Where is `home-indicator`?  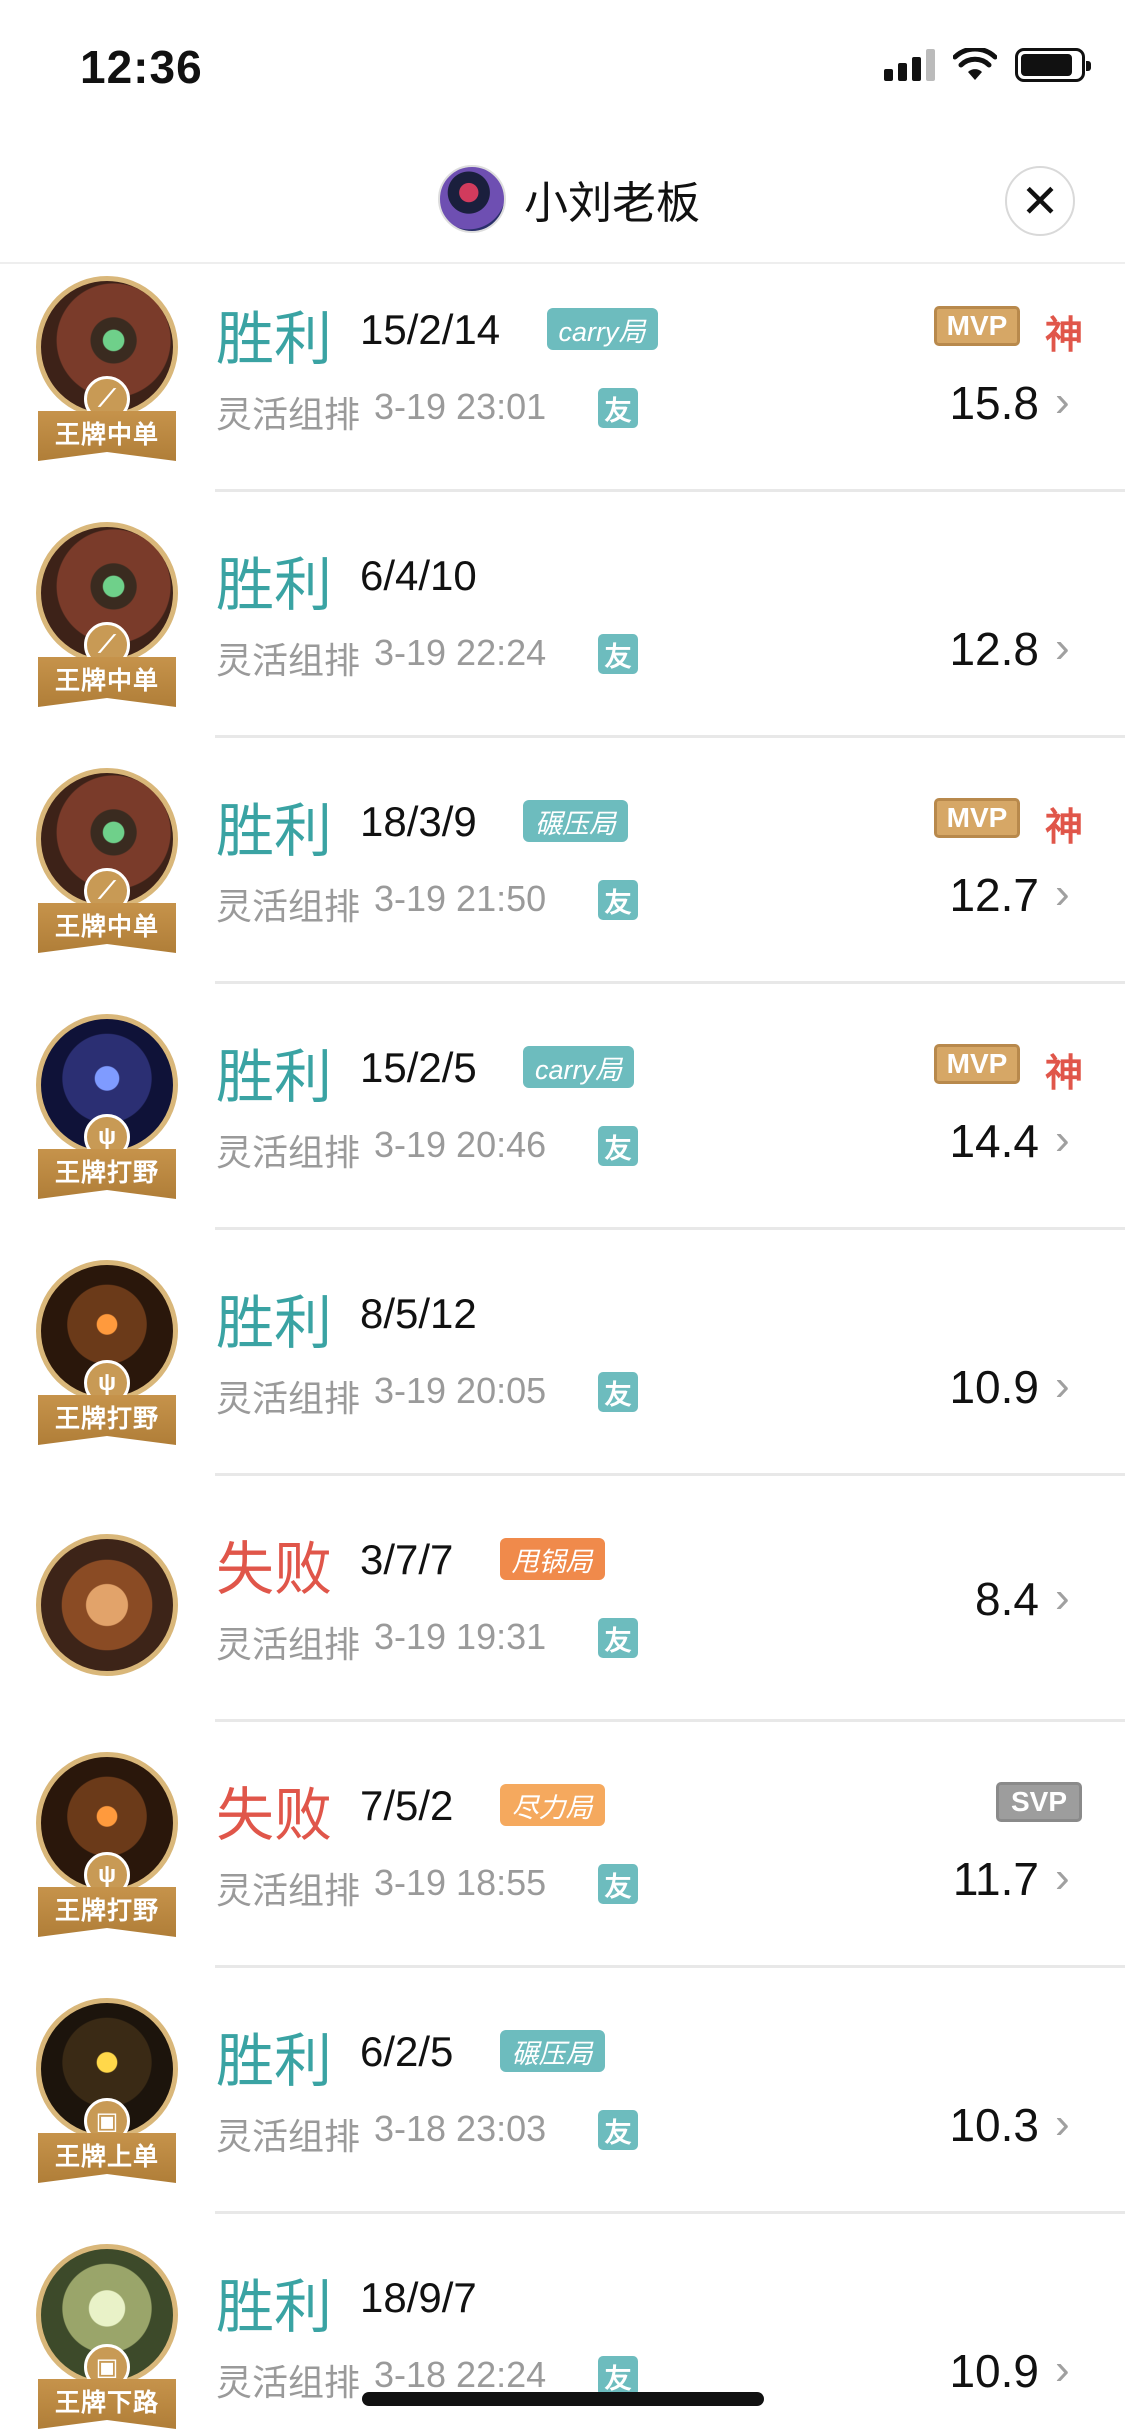 home-indicator is located at coordinates (563, 2399).